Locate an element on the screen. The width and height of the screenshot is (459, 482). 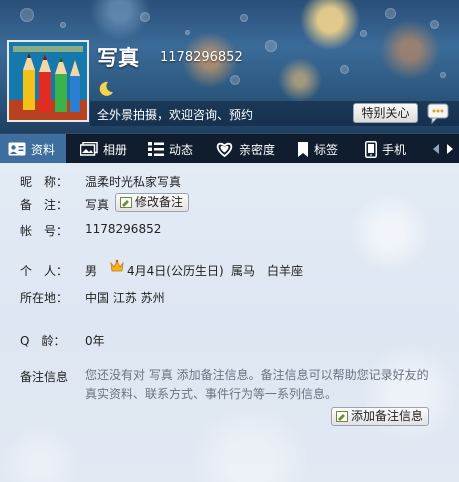
moon-icon is located at coordinates (106, 88).